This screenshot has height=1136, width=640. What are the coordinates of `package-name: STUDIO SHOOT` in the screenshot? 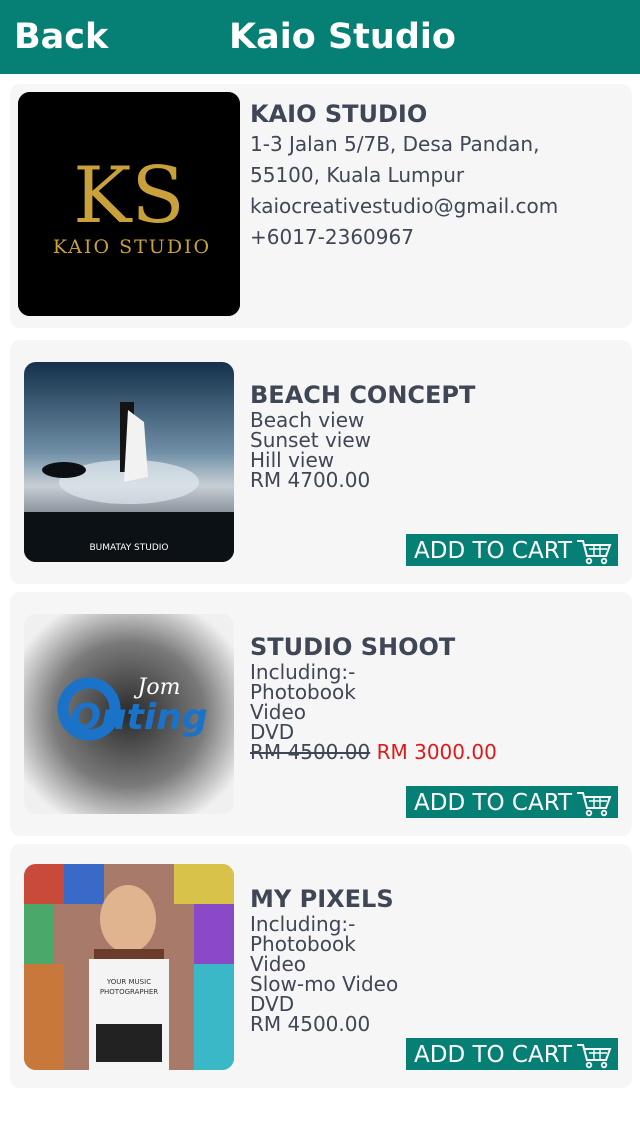 It's located at (353, 647).